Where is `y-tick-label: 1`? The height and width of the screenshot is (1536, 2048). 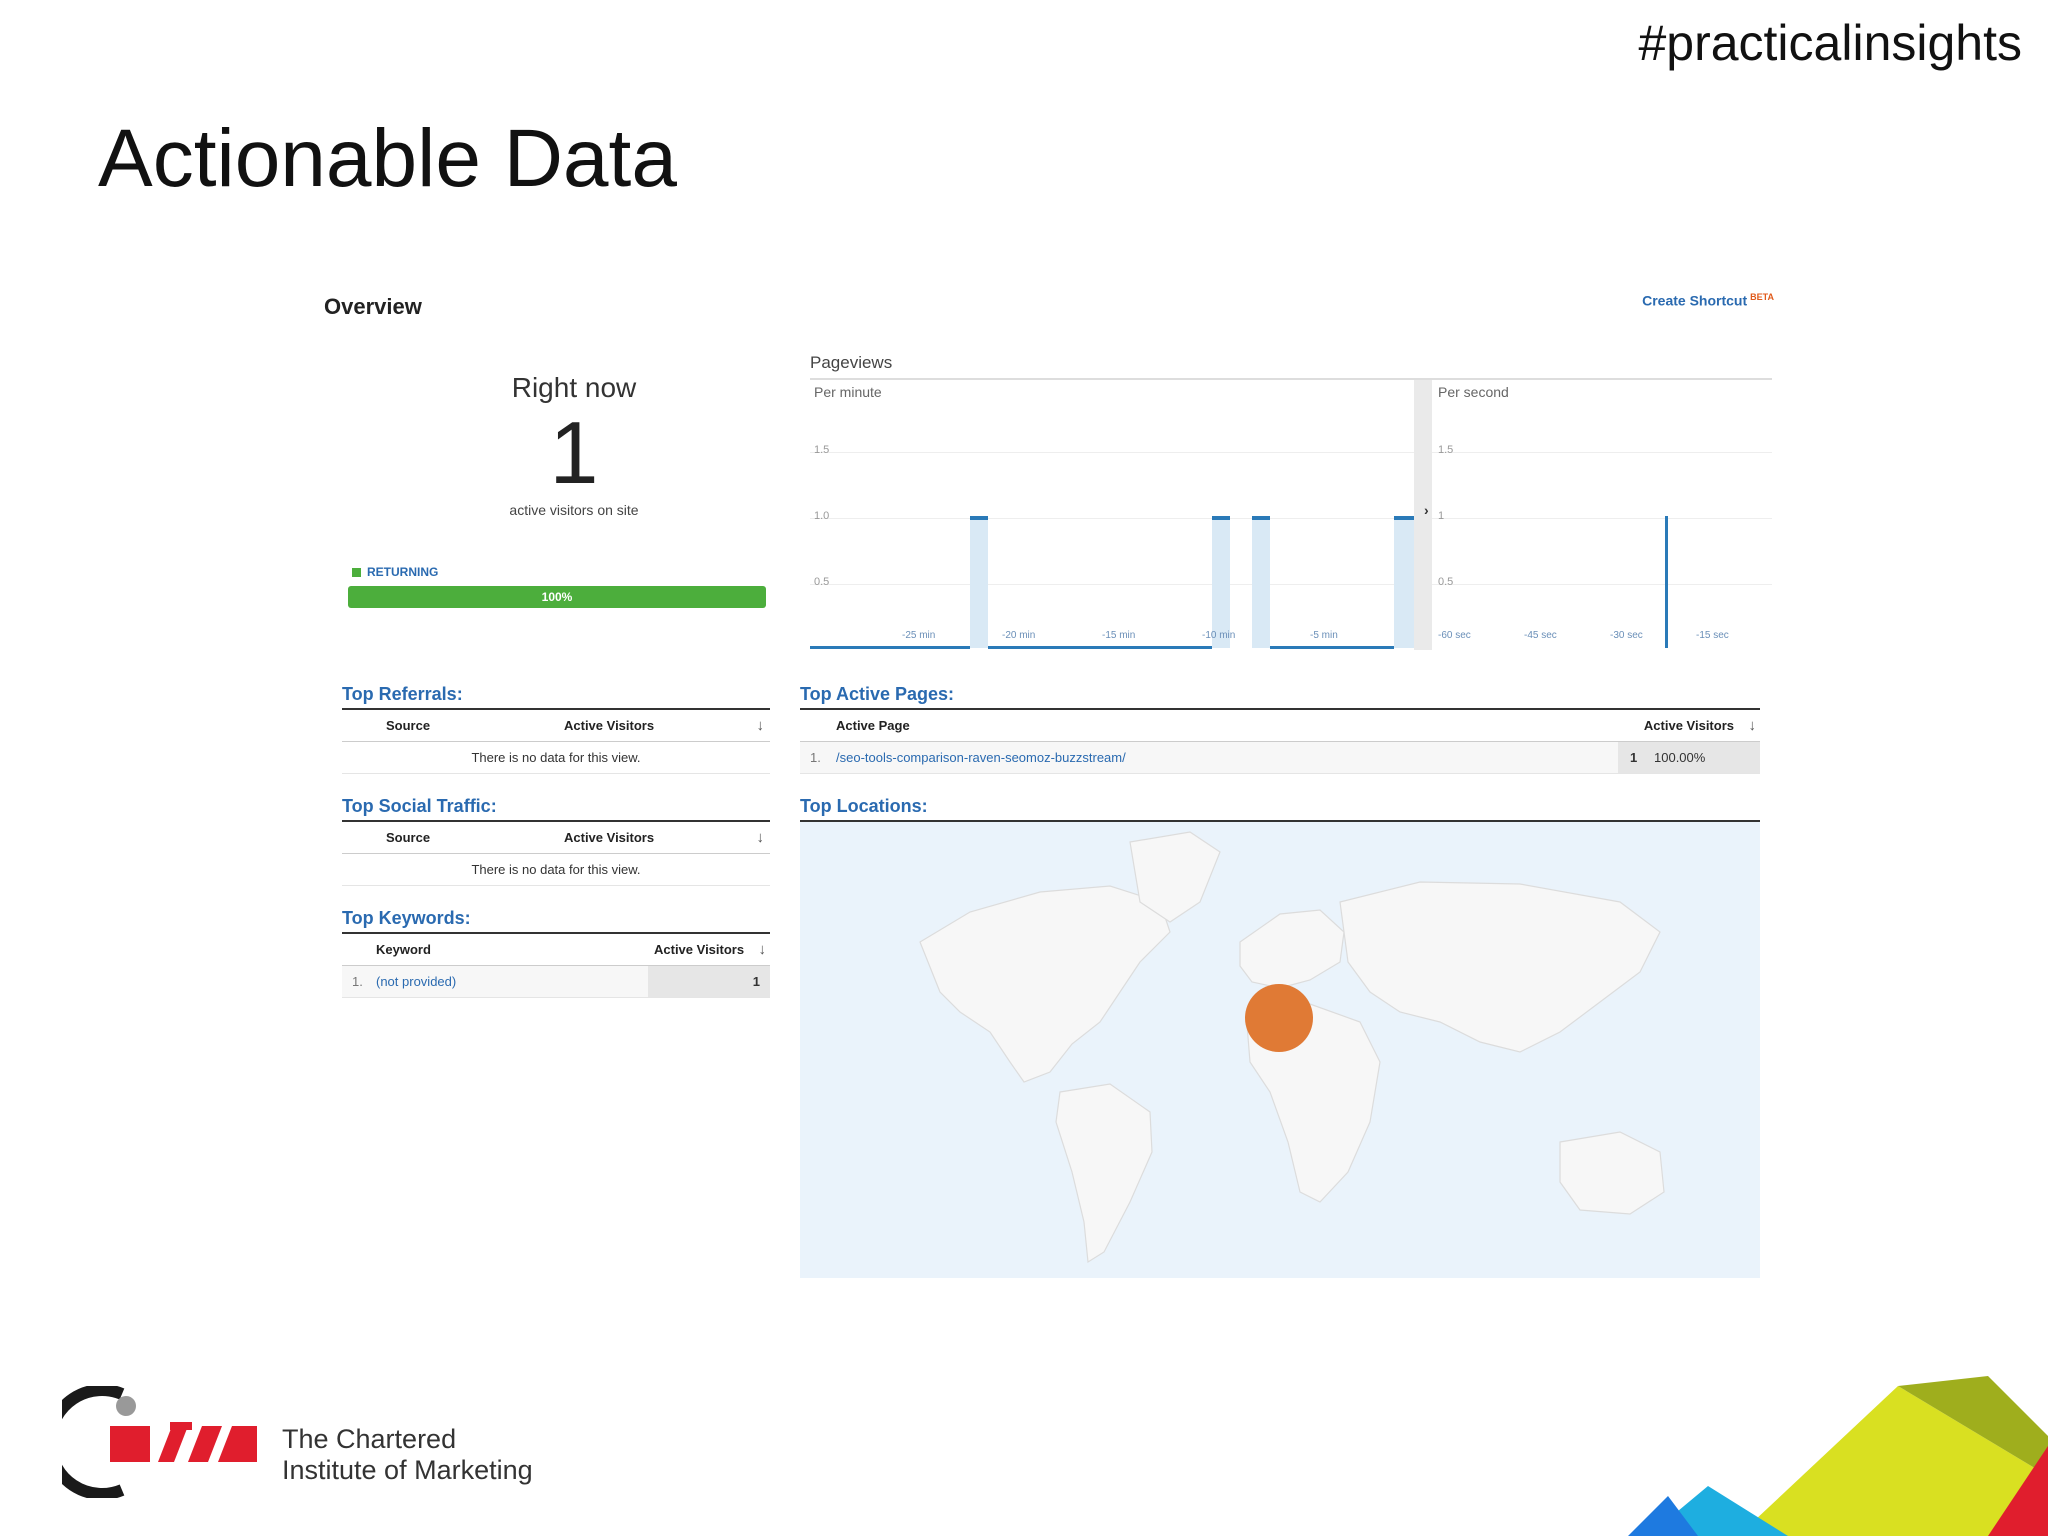 y-tick-label: 1 is located at coordinates (1441, 516).